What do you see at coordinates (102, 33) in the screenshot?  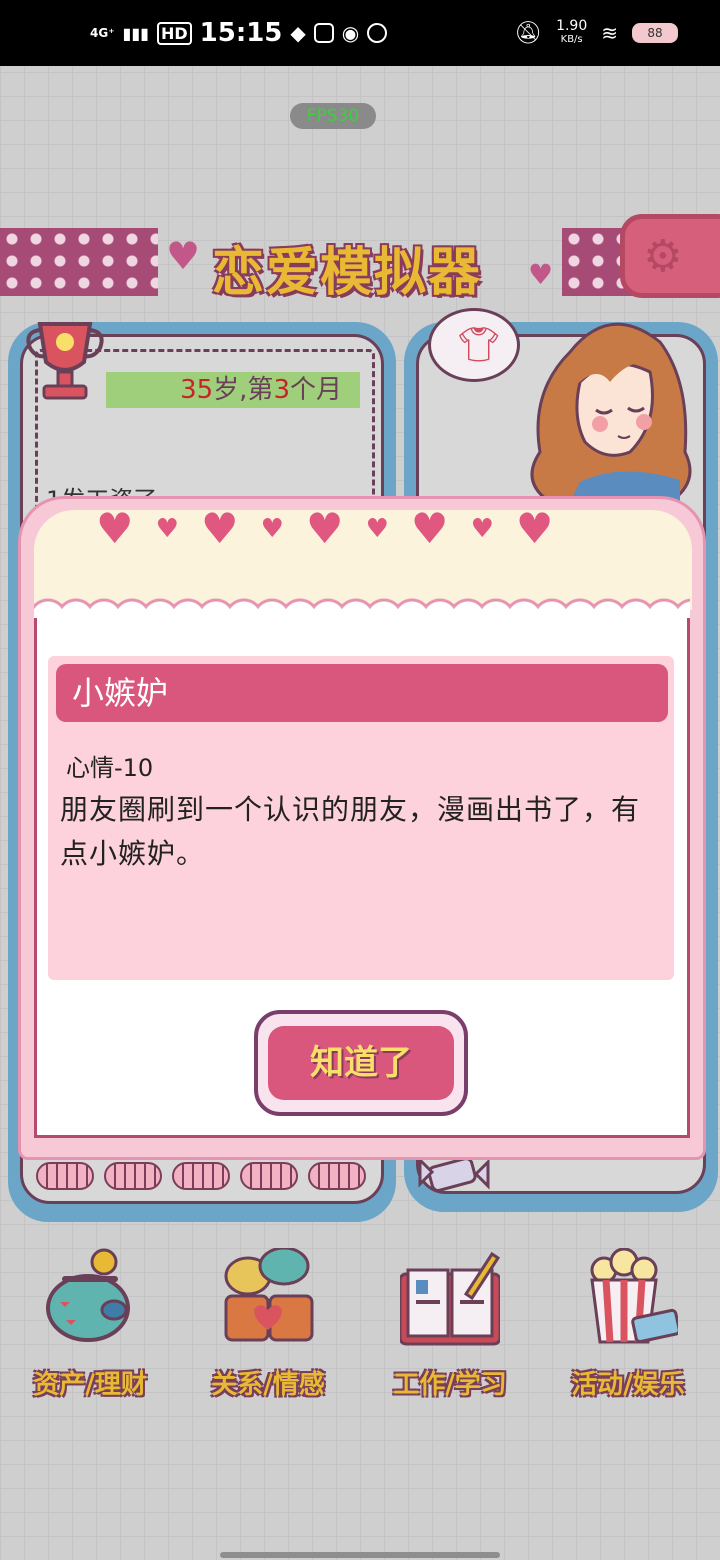 I see `network-indicator: 4G⁺` at bounding box center [102, 33].